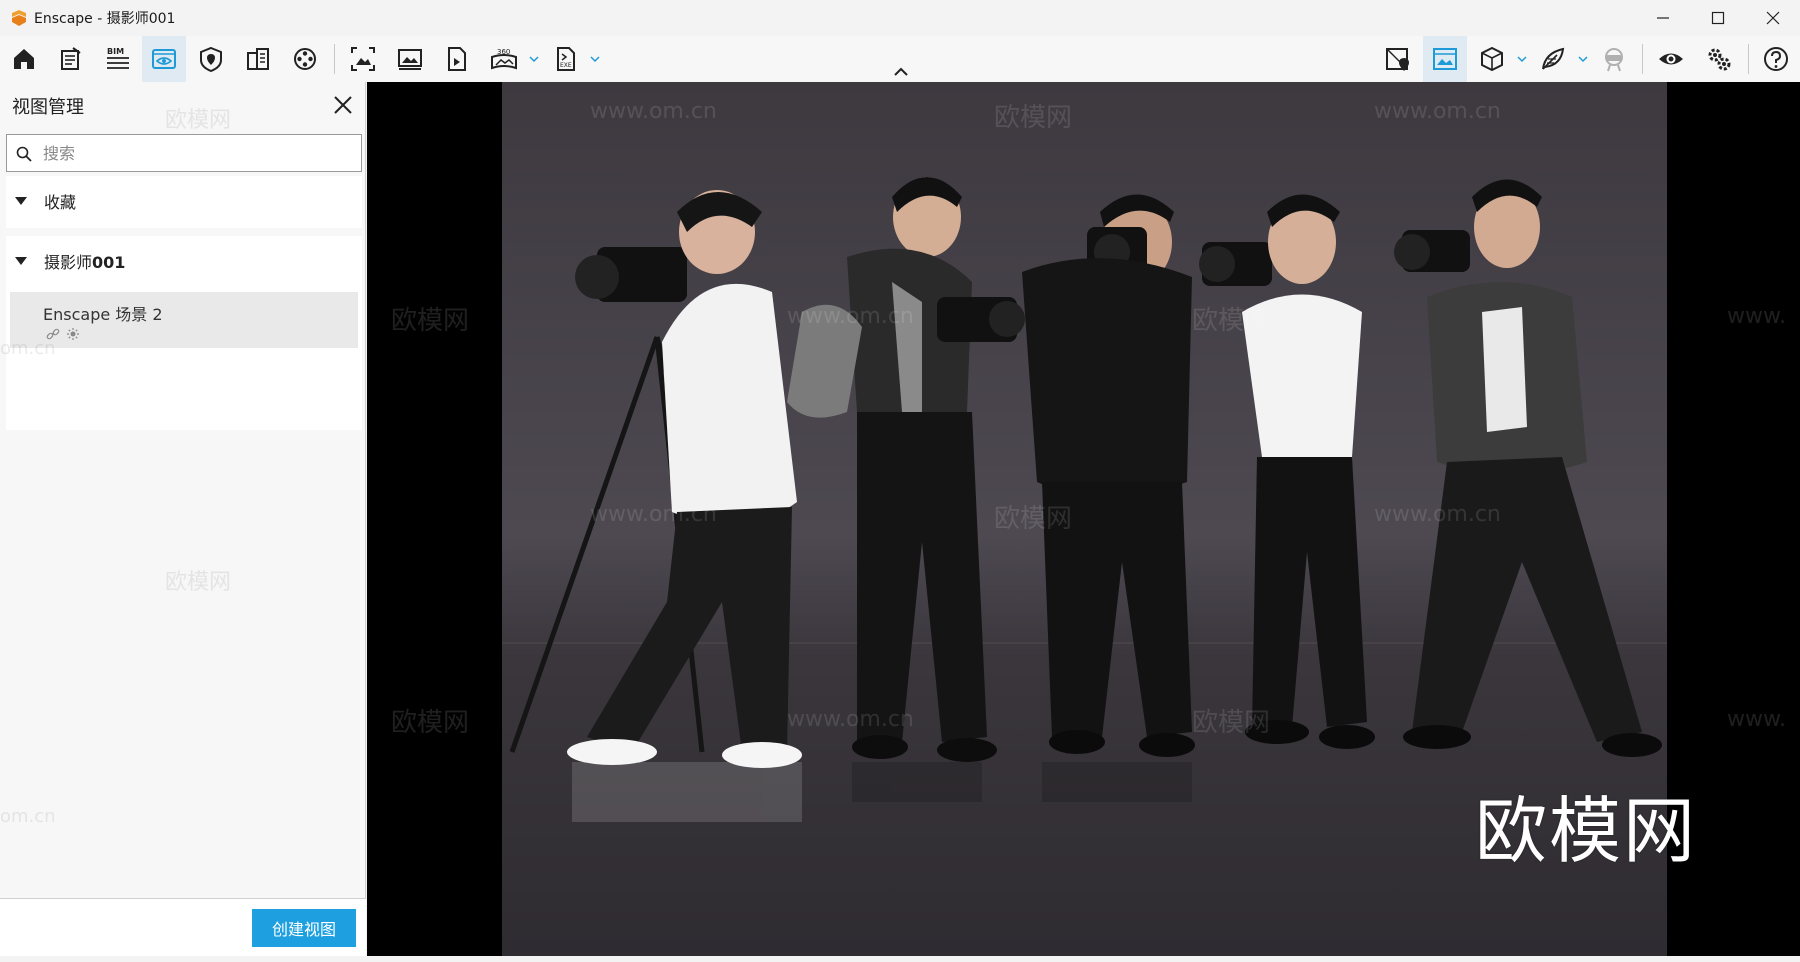  Describe the element at coordinates (901, 72) in the screenshot. I see `collapse-toolbar-chevron-icon` at that location.